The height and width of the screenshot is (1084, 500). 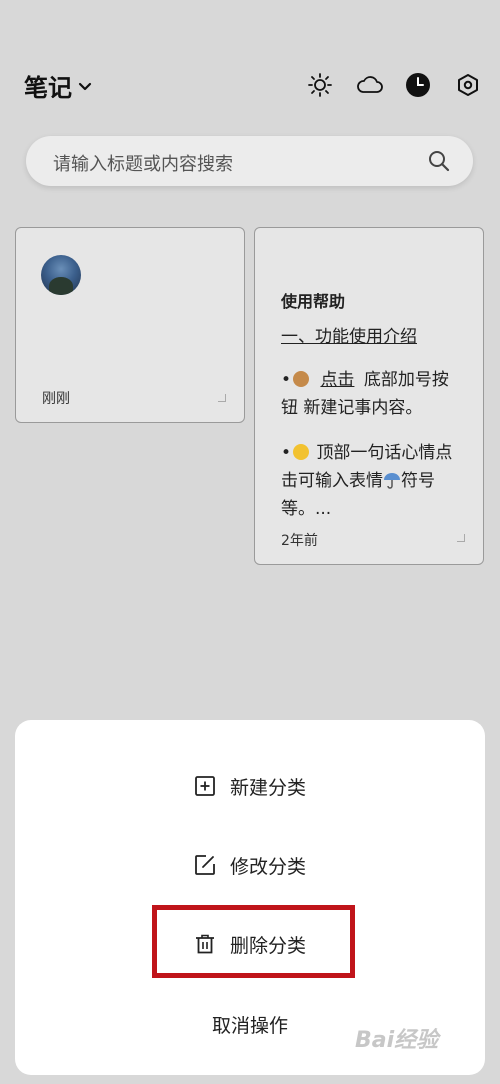 I want to click on category-selector: 笔记, so click(x=58, y=85).